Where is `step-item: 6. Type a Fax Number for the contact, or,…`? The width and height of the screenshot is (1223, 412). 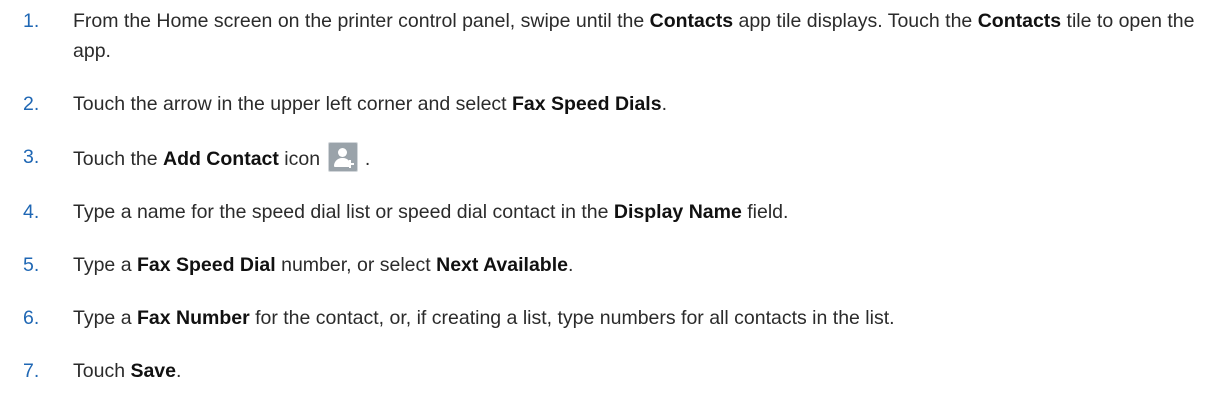
step-item: 6. Type a Fax Number for the contact, or,… is located at coordinates (611, 318).